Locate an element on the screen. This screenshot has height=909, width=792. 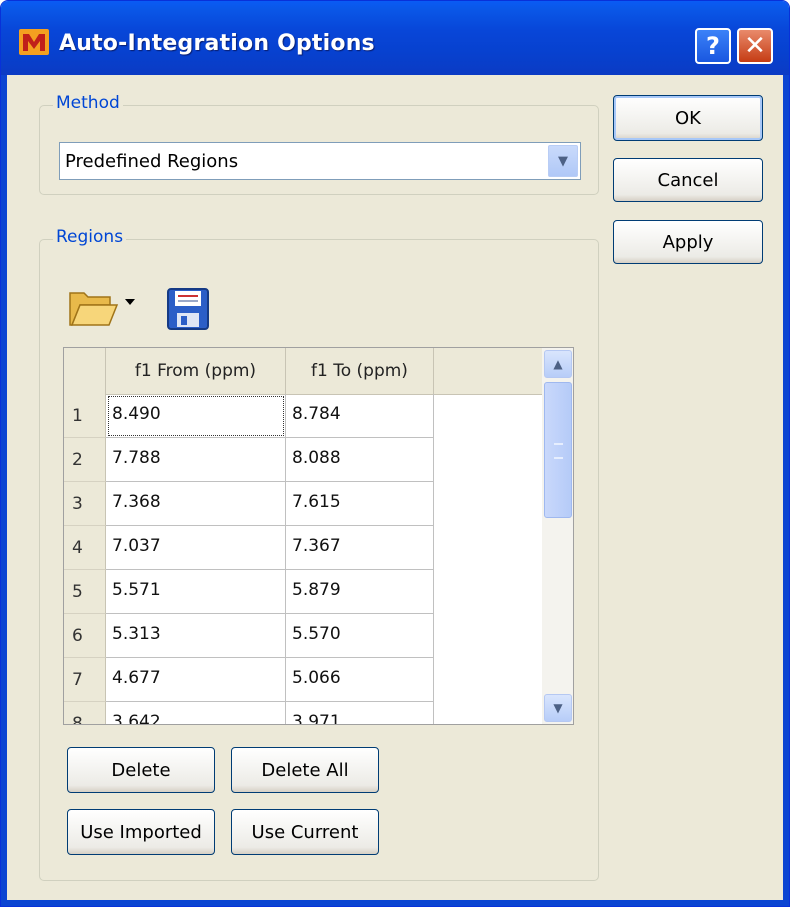
scroll-down-icon: ▼ is located at coordinates (558, 708).